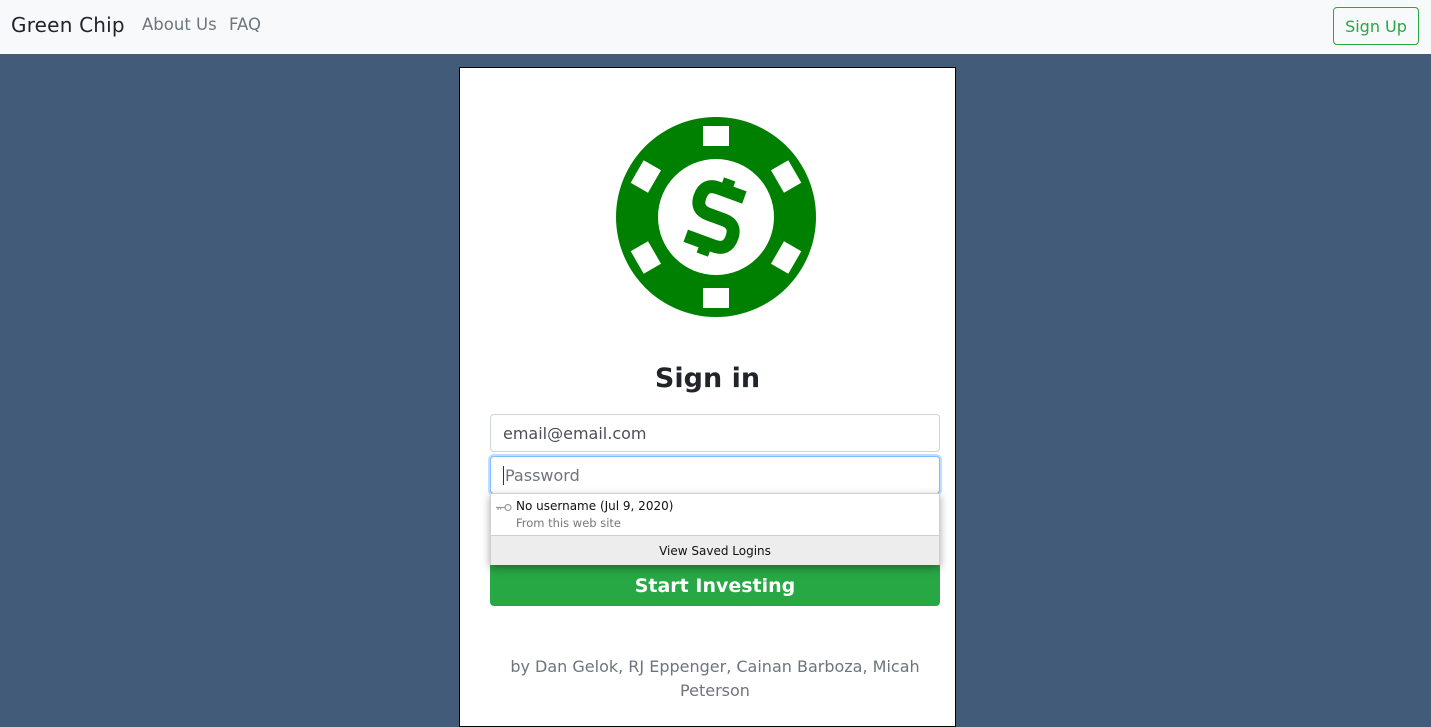 Image resolution: width=1431 pixels, height=727 pixels. What do you see at coordinates (542, 475) in the screenshot?
I see `password-placeholder: Password` at bounding box center [542, 475].